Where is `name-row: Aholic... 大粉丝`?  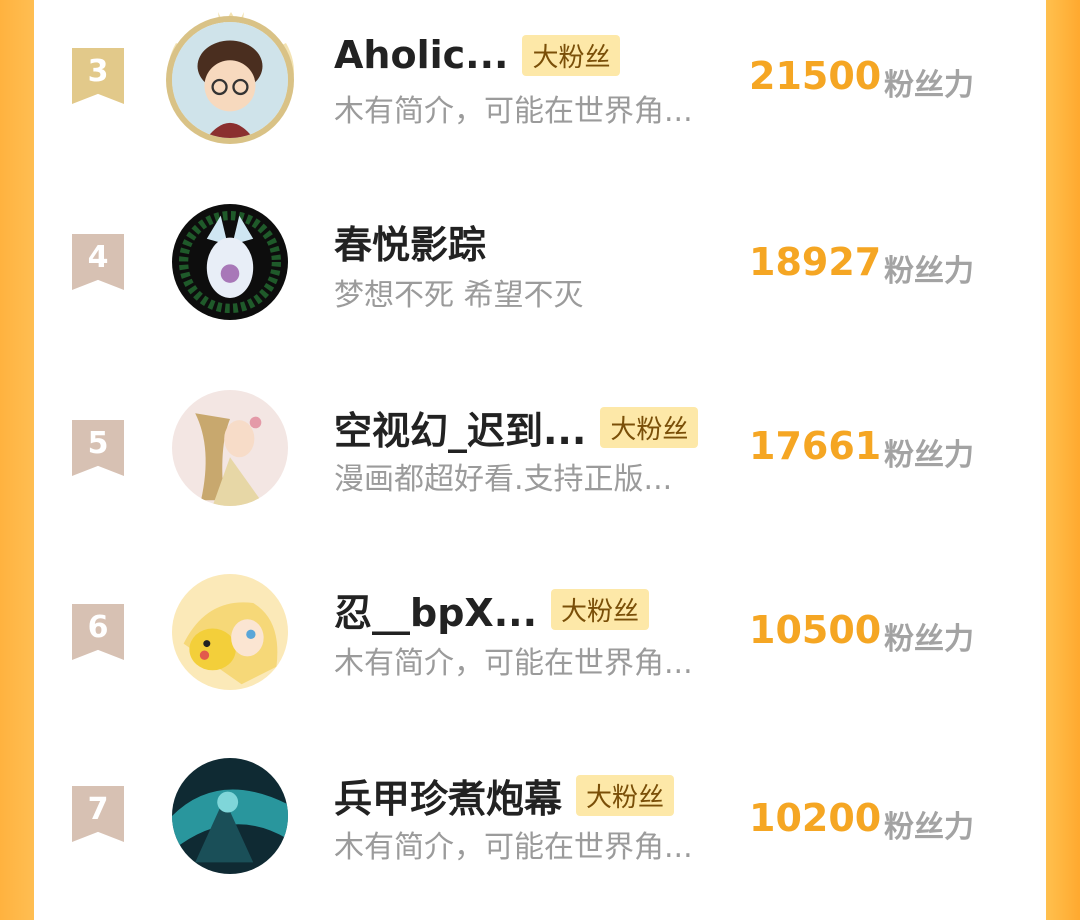
name-row: Aholic... 大粉丝 is located at coordinates (477, 55).